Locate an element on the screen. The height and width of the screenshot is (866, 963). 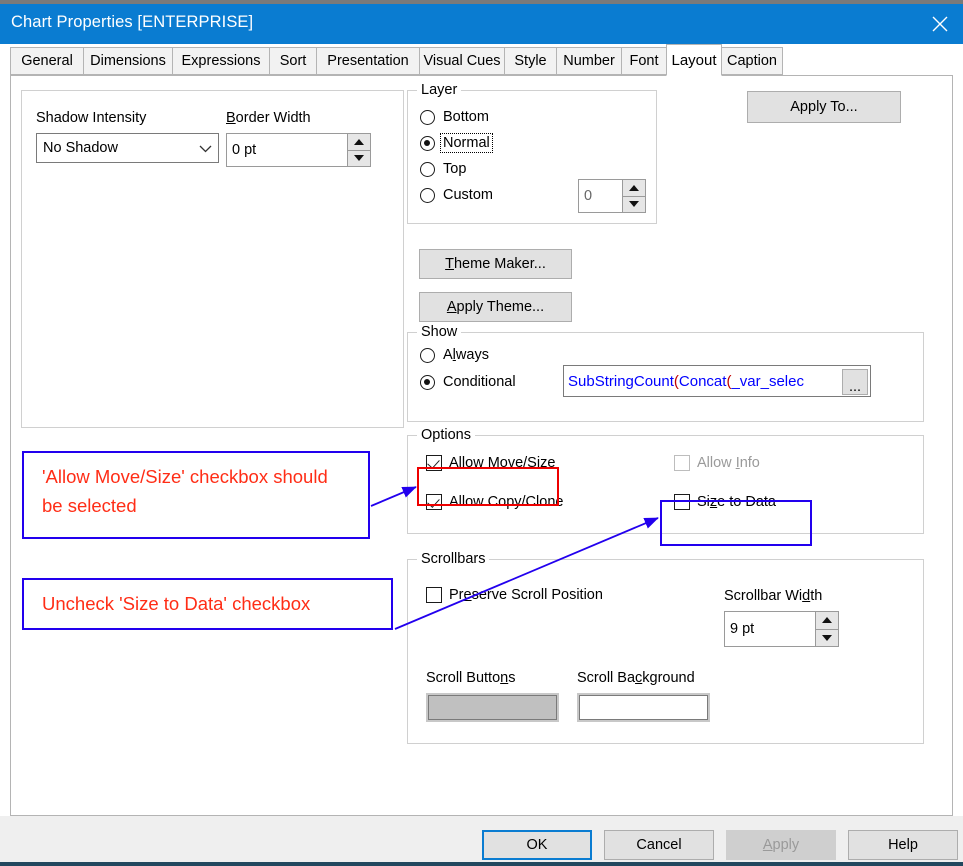
checkbox-allow-move-size: Allow Move/Size is located at coordinates (490, 463).